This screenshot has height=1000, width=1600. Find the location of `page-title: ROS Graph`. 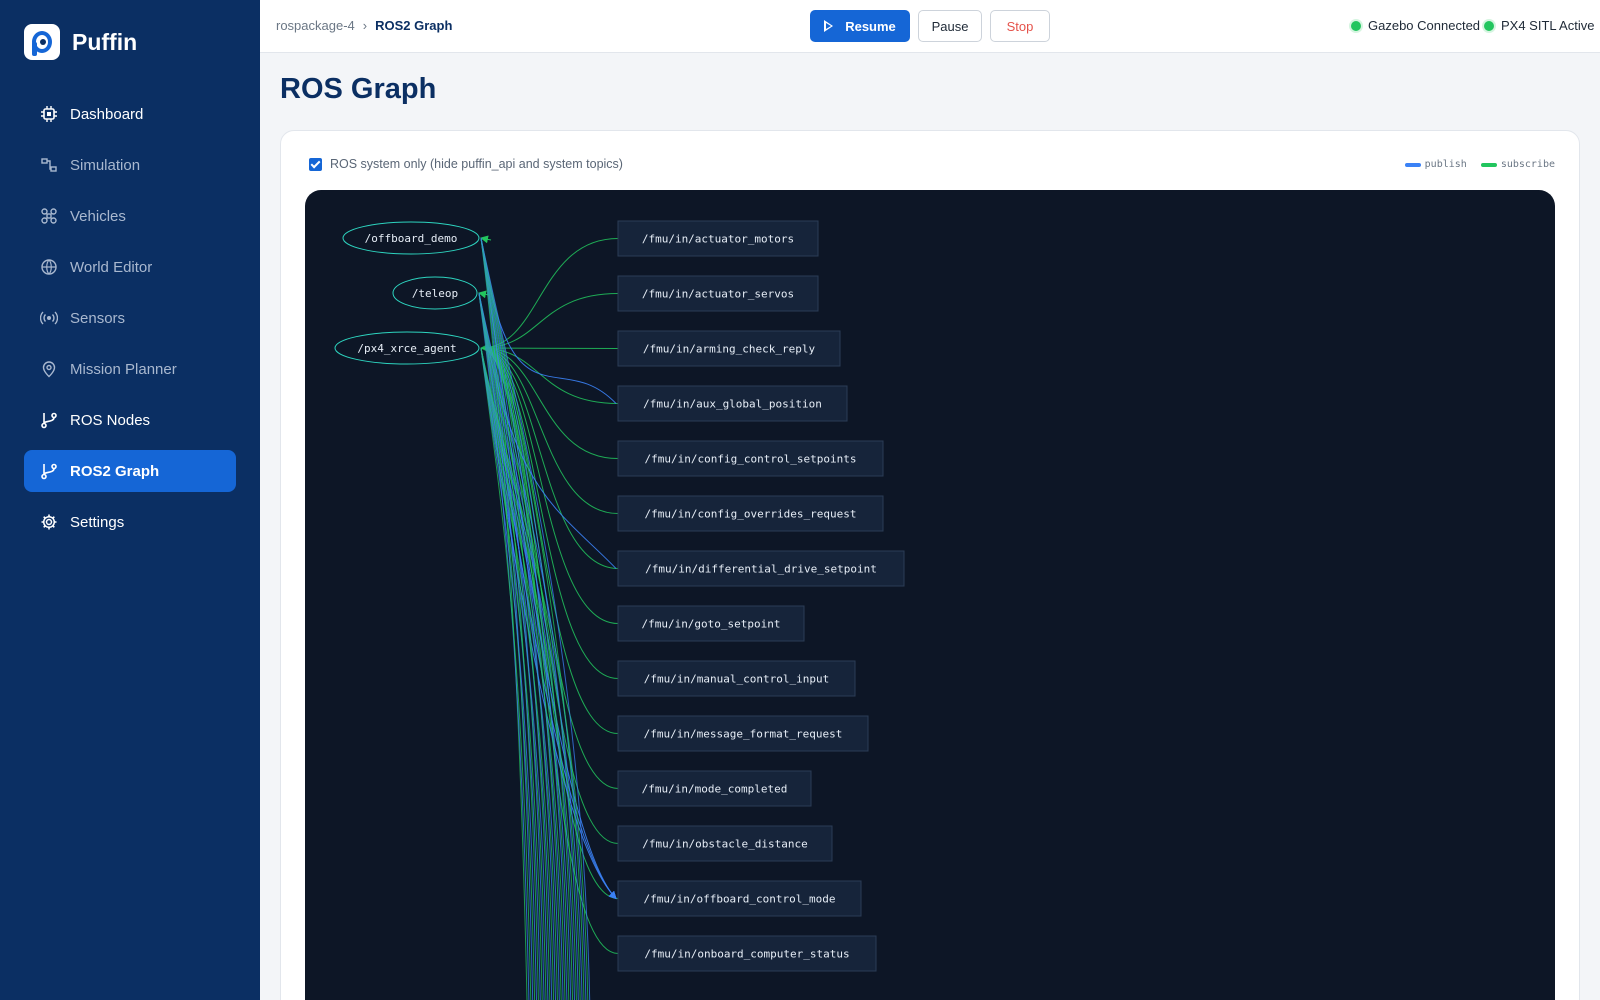

page-title: ROS Graph is located at coordinates (358, 89).